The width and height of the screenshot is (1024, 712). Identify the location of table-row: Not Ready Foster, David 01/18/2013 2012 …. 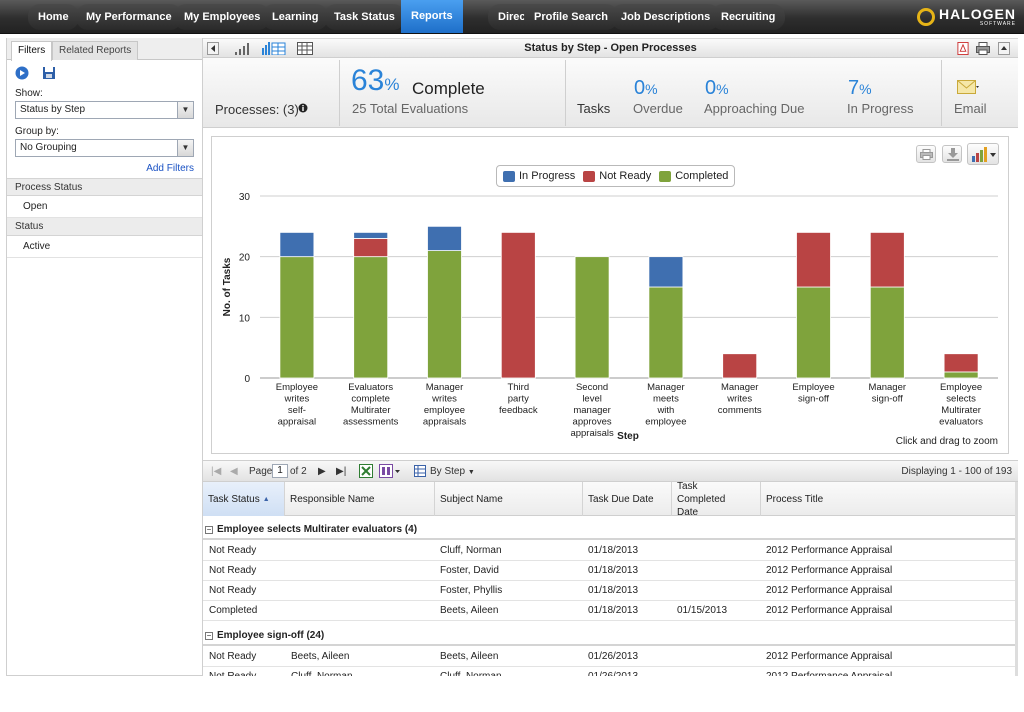
(609, 571).